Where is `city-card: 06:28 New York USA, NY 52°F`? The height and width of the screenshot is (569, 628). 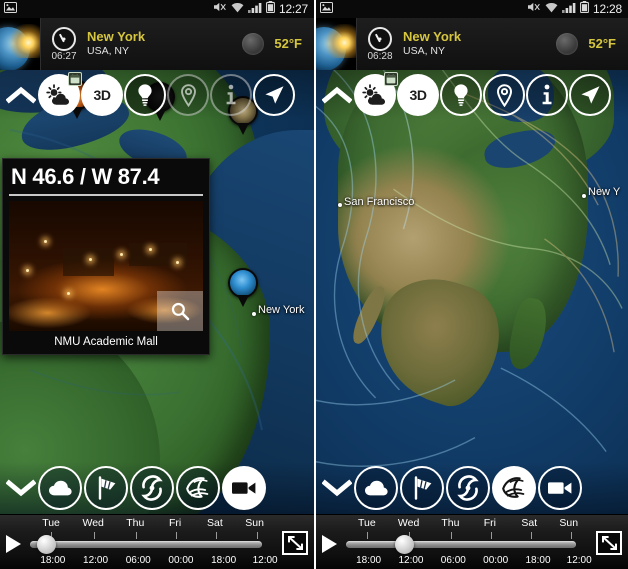
city-card: 06:28 New York USA, NY 52°F is located at coordinates (492, 43).